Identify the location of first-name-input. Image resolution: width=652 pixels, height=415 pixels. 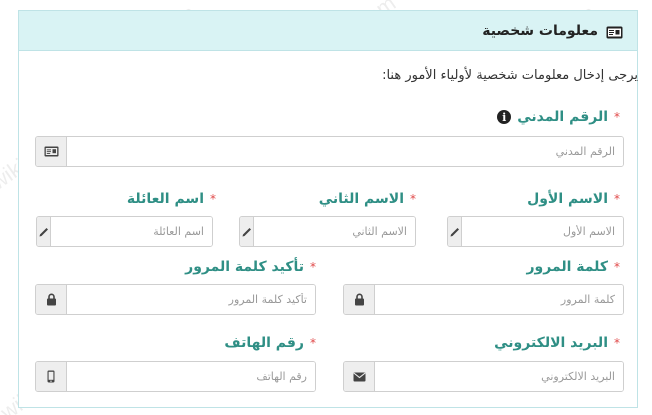
(542, 231).